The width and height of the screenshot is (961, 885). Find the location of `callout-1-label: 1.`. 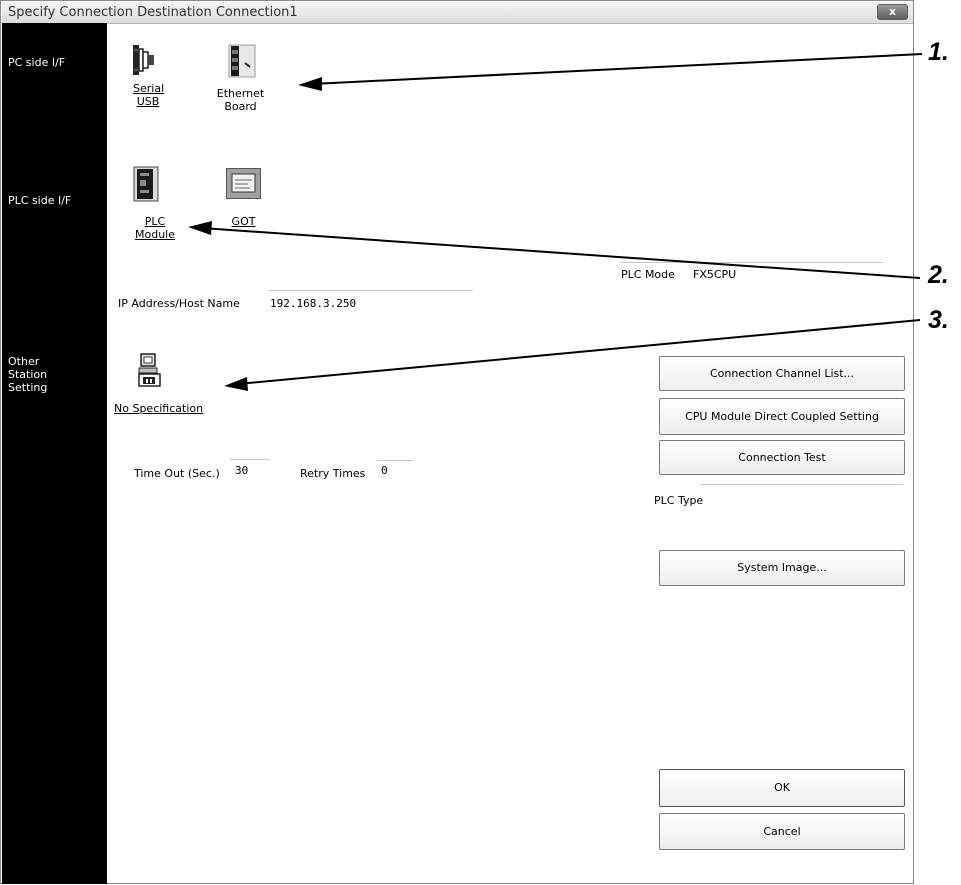

callout-1-label: 1. is located at coordinates (938, 52).